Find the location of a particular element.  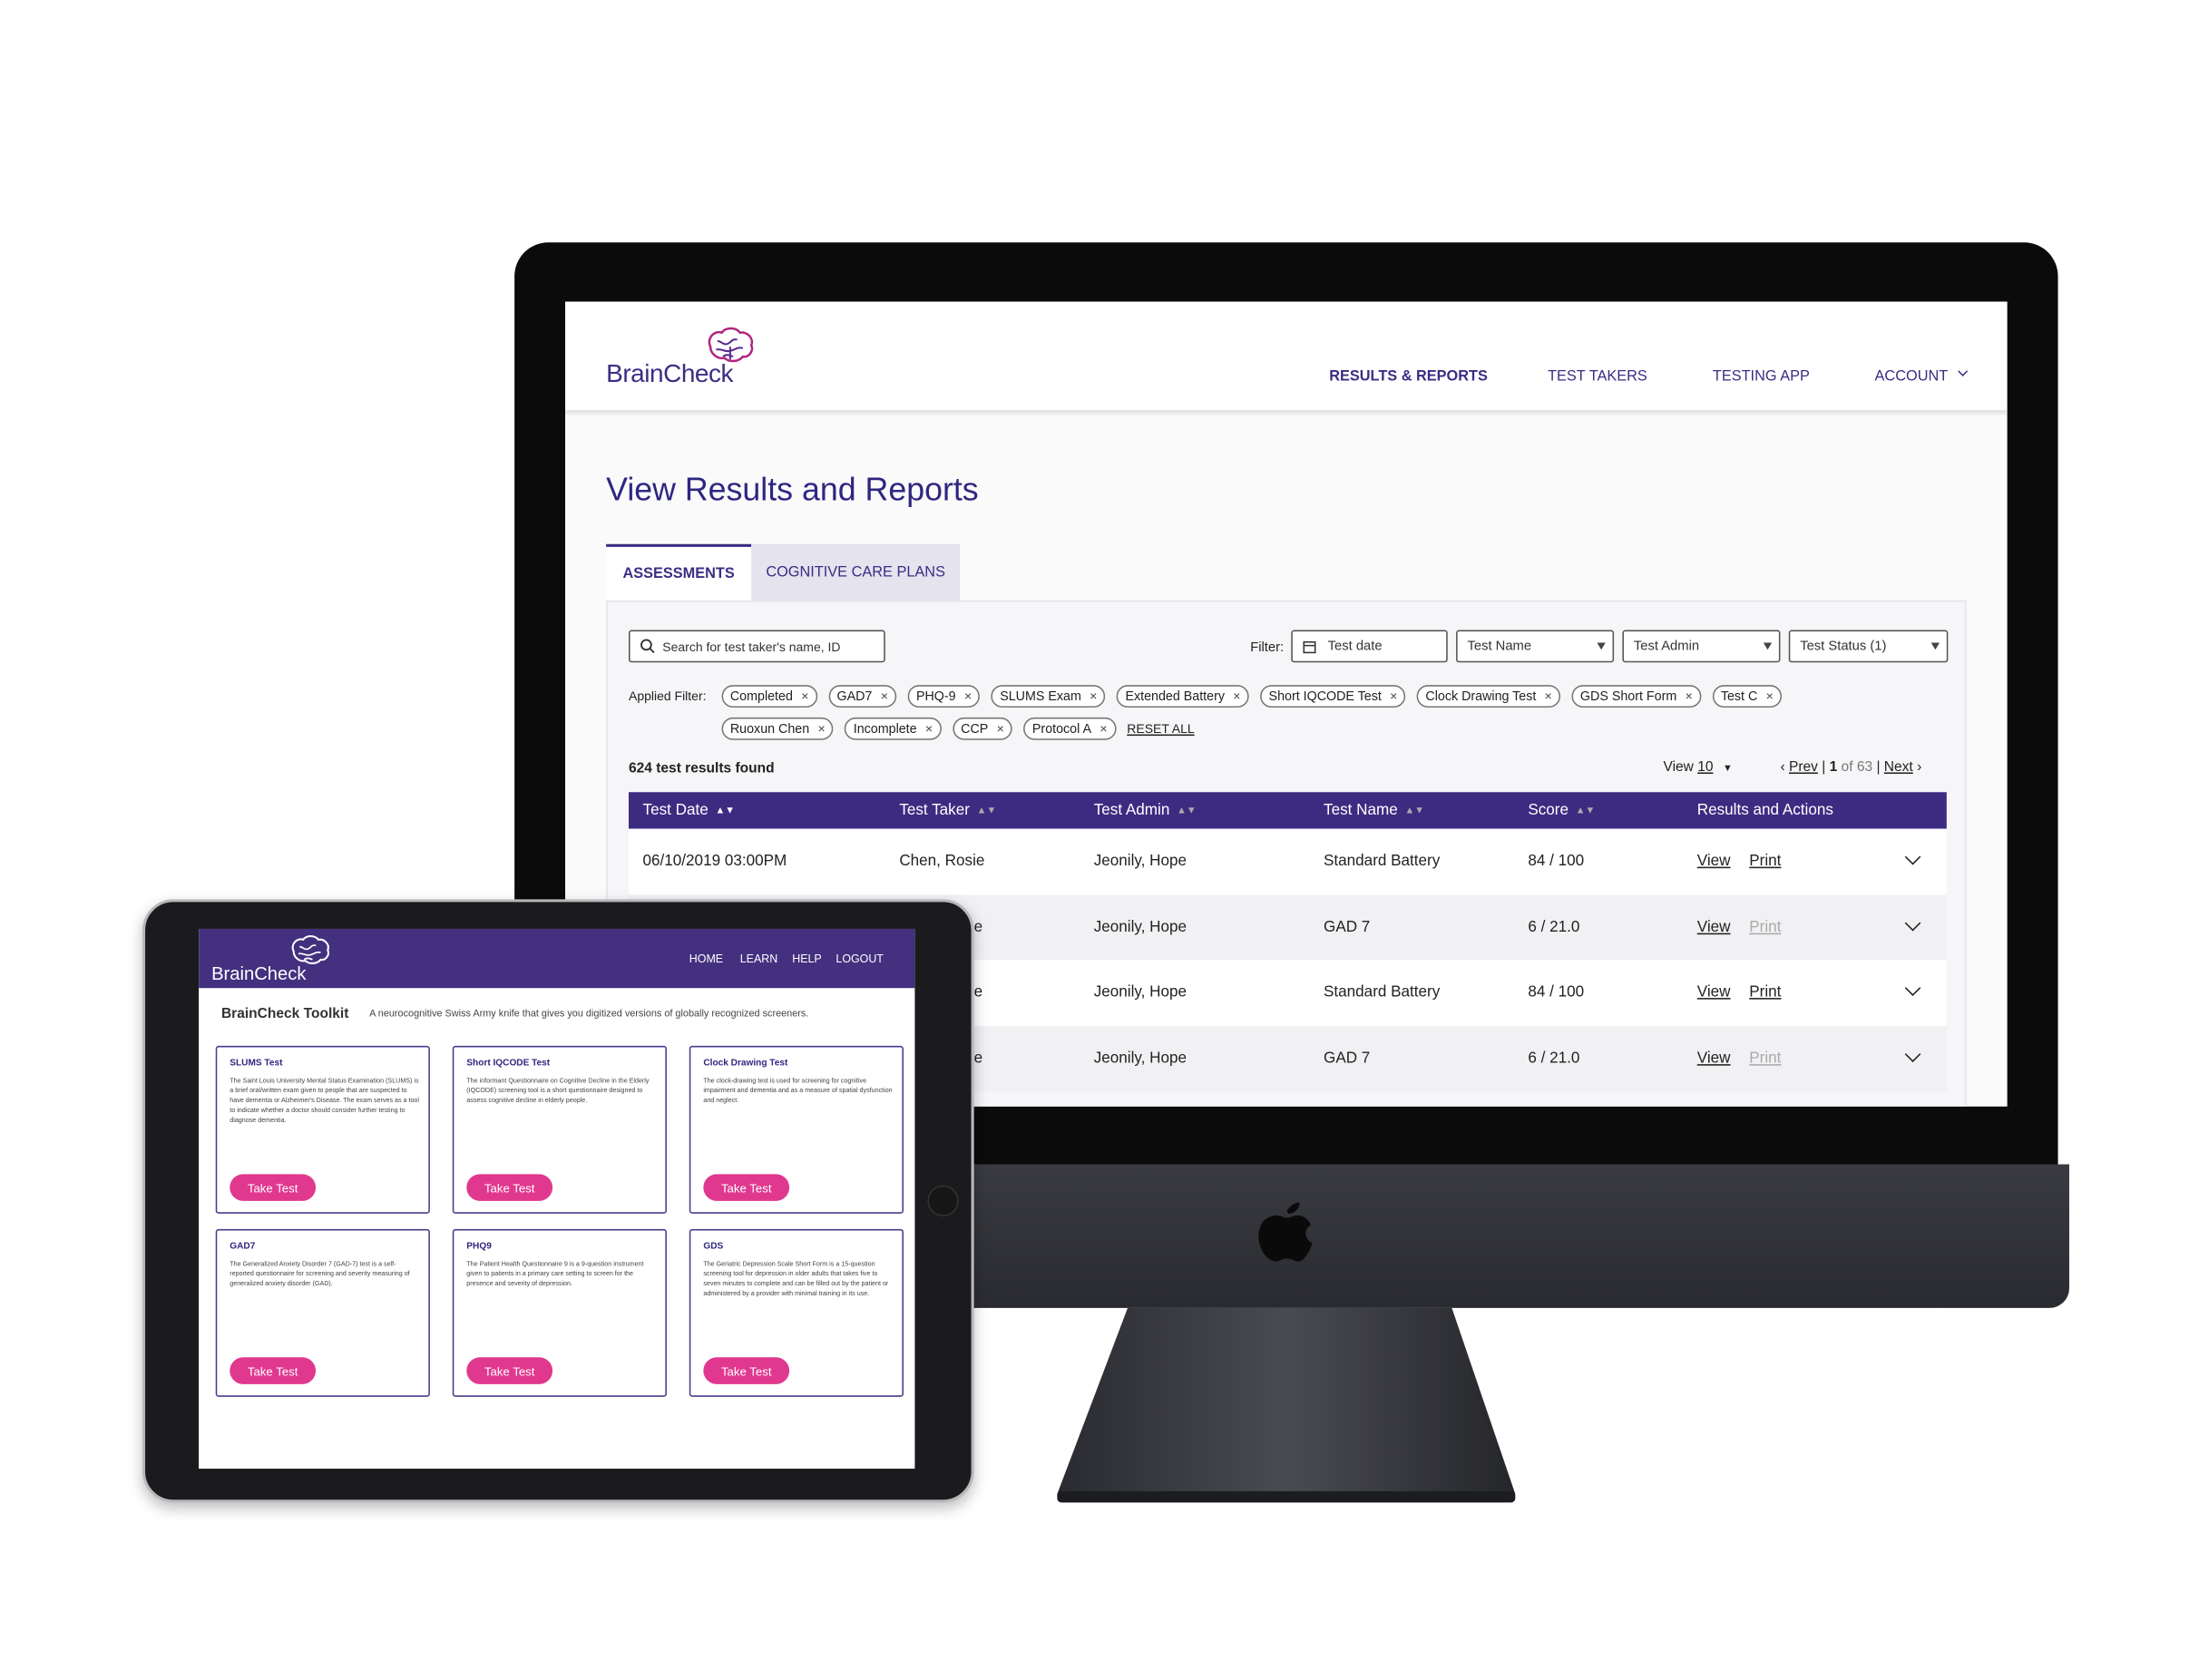

view-label: View is located at coordinates (1679, 767).